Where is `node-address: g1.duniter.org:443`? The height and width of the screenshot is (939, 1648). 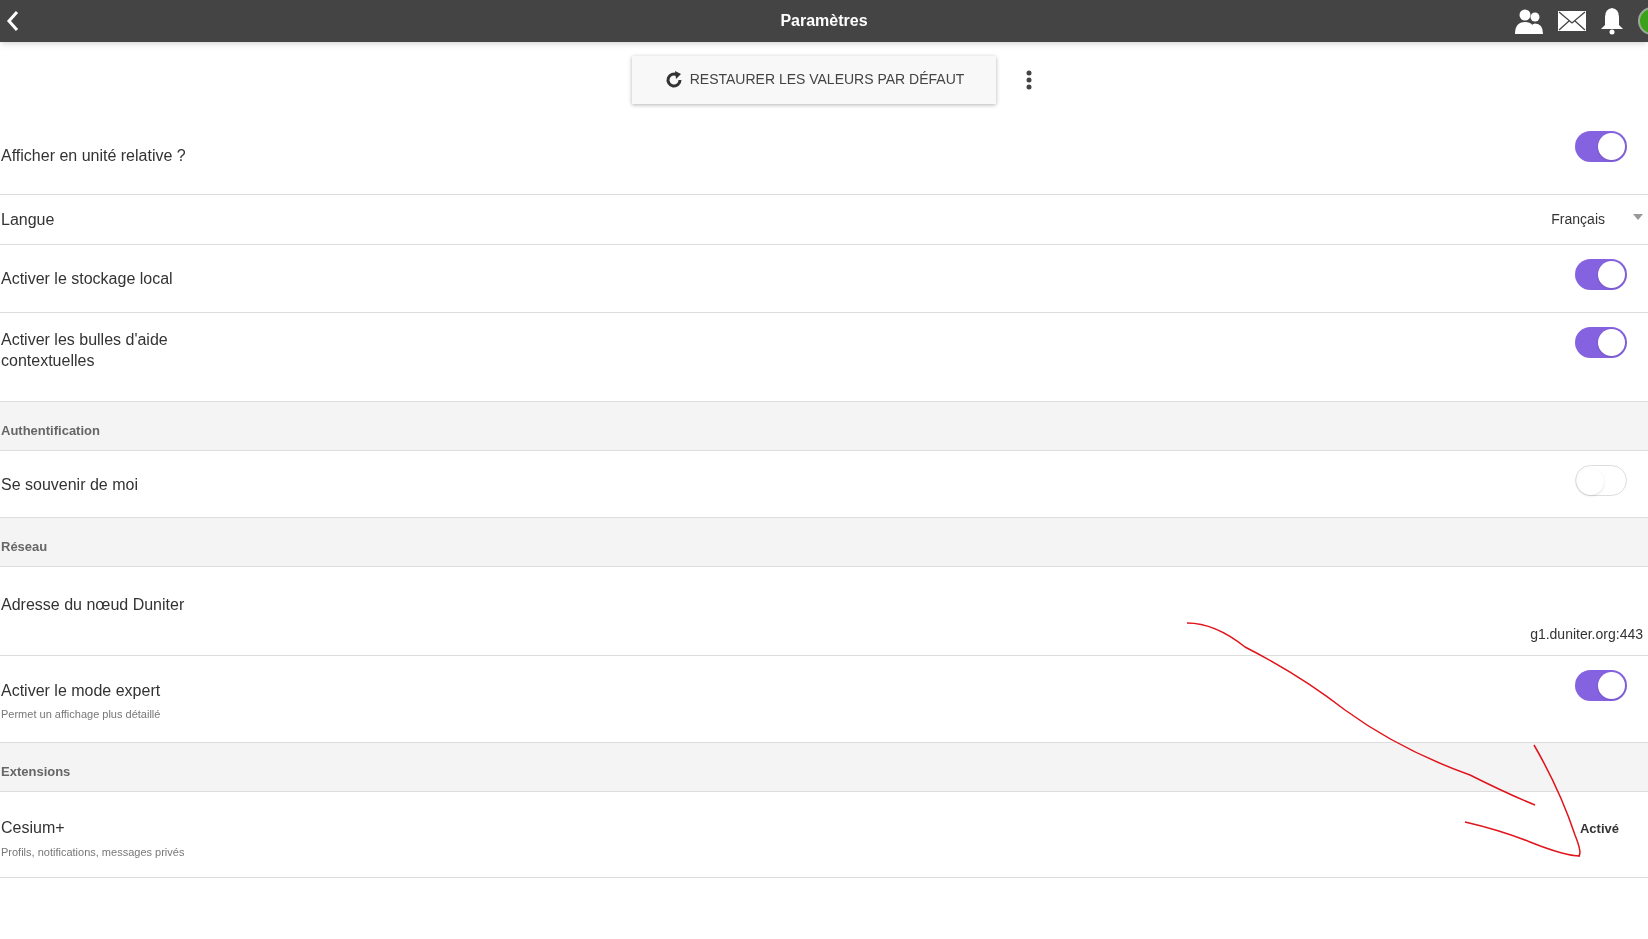
node-address: g1.duniter.org:443 is located at coordinates (1586, 634).